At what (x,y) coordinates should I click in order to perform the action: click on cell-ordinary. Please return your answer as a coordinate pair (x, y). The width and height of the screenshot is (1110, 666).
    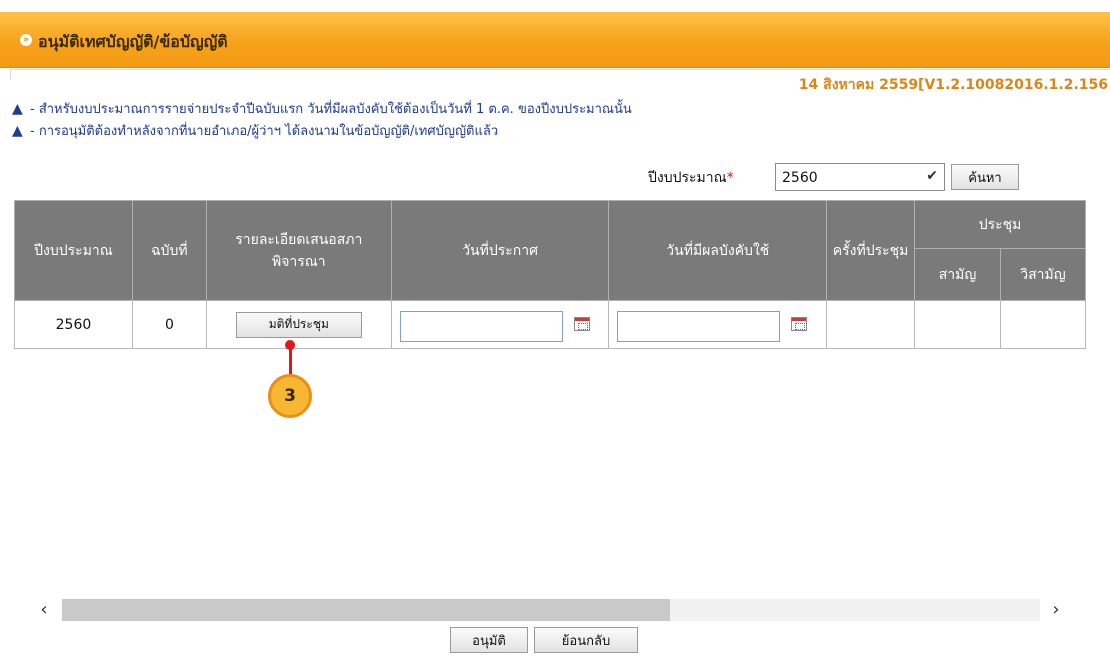
    Looking at the image, I should click on (957, 324).